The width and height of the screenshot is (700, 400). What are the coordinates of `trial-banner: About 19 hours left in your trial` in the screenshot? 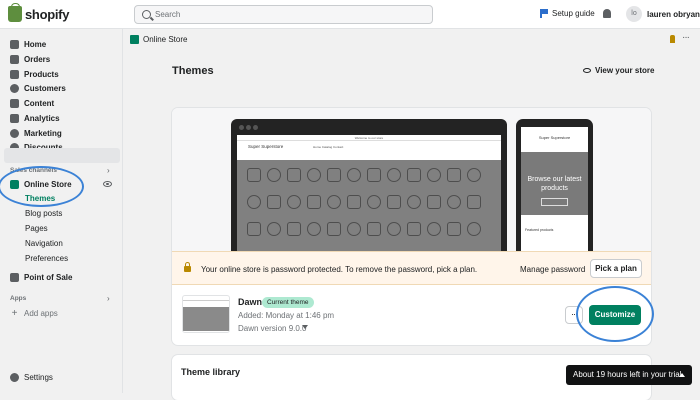 It's located at (629, 375).